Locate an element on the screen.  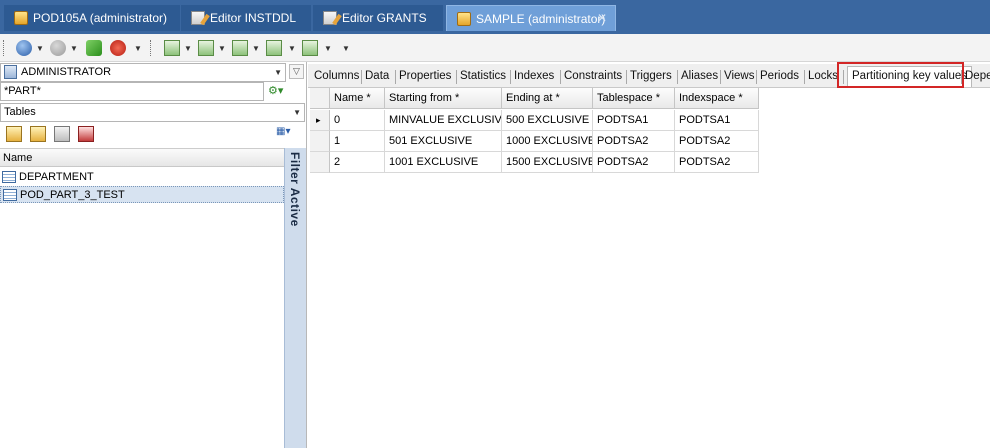
tab-depe: Depe is located at coordinates (977, 76).